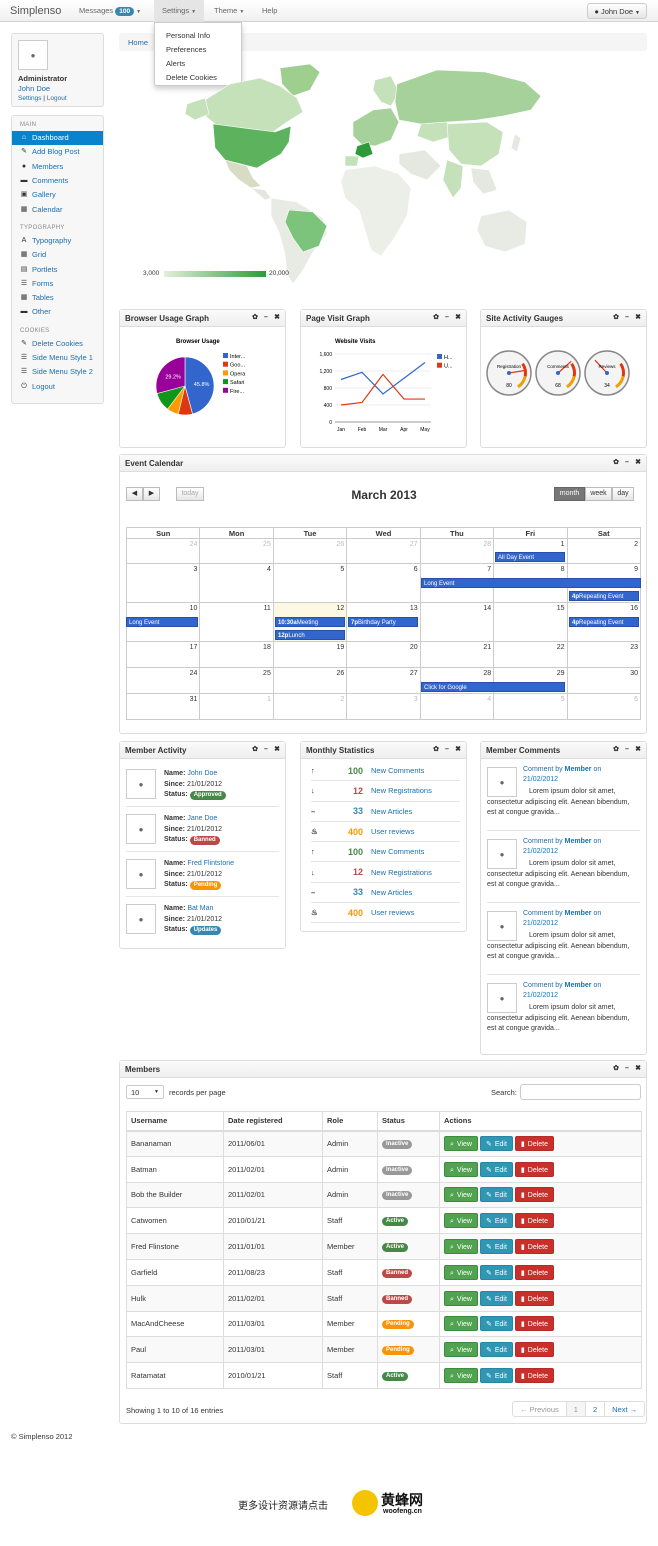 Image resolution: width=658 pixels, height=1546 pixels. What do you see at coordinates (273, 1121) in the screenshot?
I see `column-header: Date registered` at bounding box center [273, 1121].